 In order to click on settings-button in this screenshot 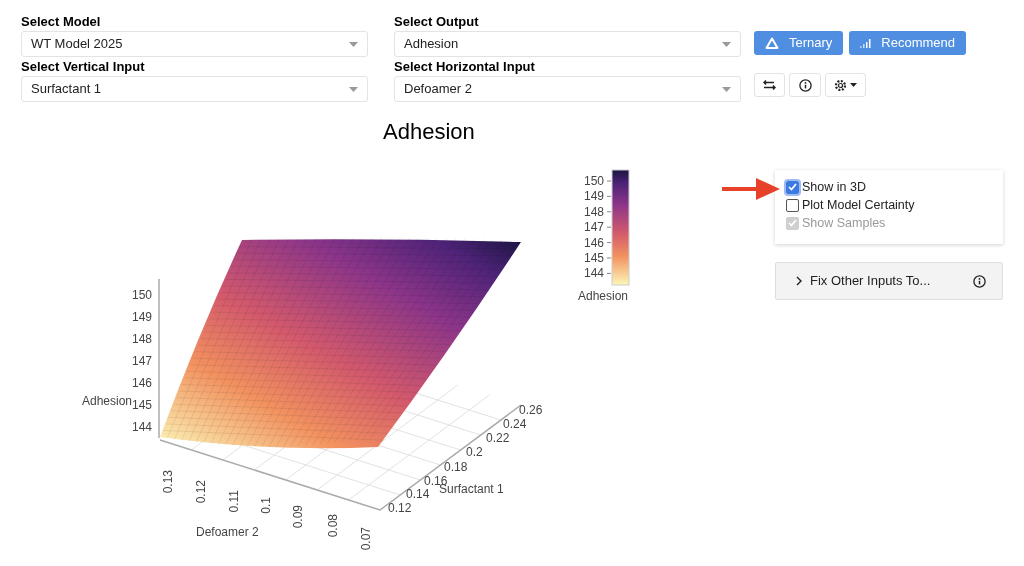, I will do `click(845, 85)`.